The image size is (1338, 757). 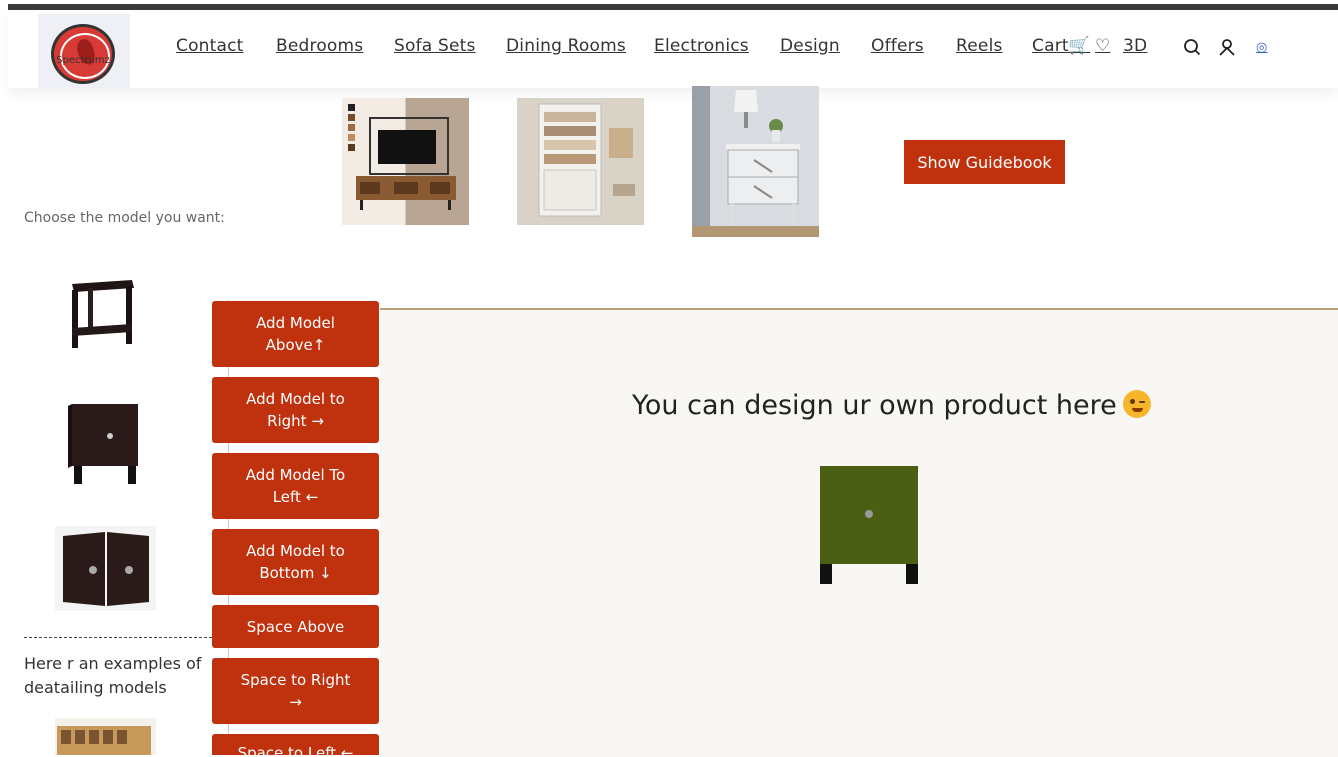 I want to click on double-door-cabinet-model, so click(x=105, y=568).